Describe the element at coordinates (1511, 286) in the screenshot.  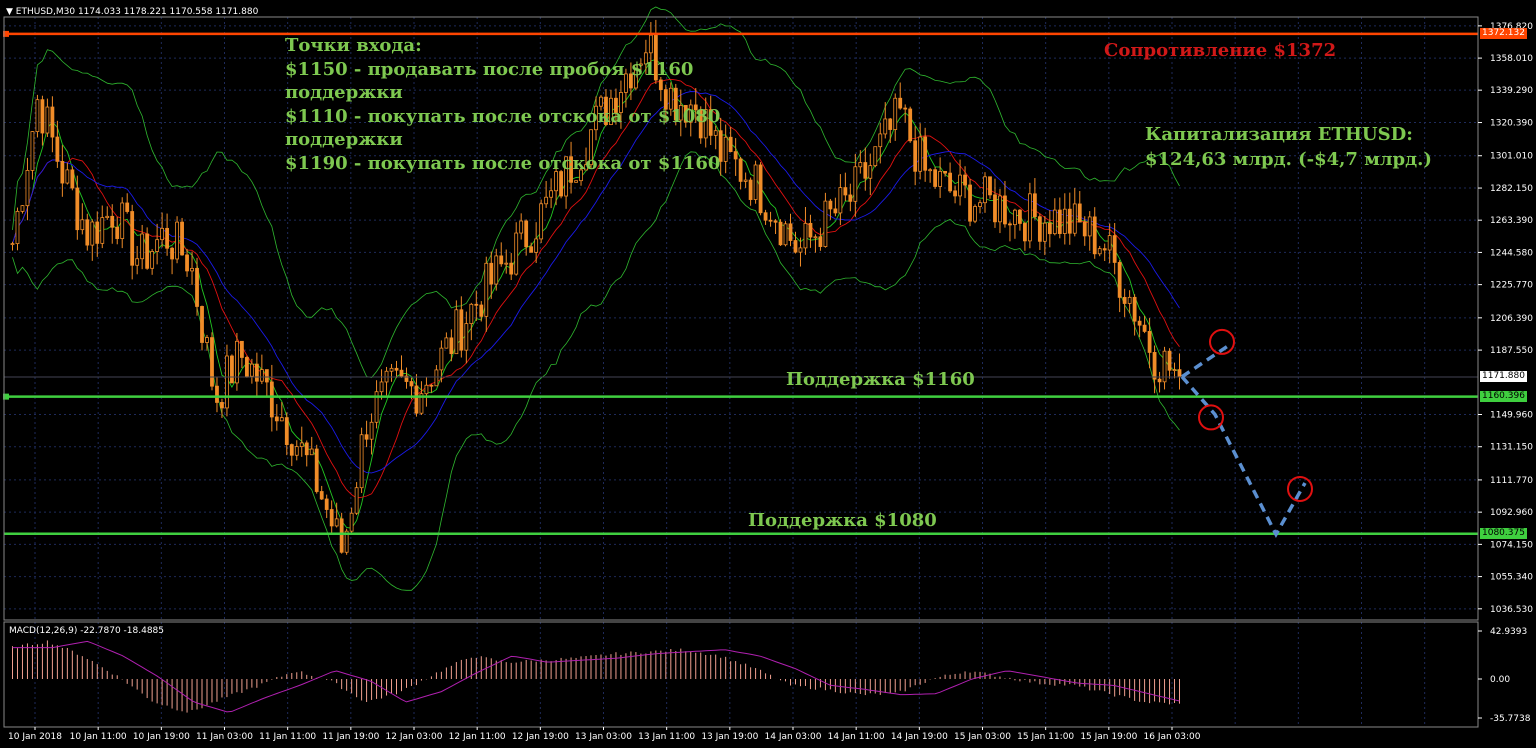
I see `price-tick-label: 1225.770` at that location.